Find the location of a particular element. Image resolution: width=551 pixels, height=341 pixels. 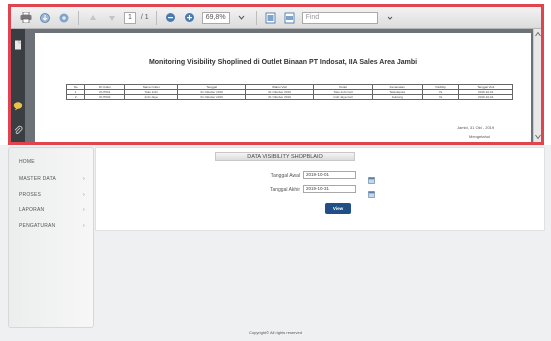

attachment-icon is located at coordinates (18, 128).